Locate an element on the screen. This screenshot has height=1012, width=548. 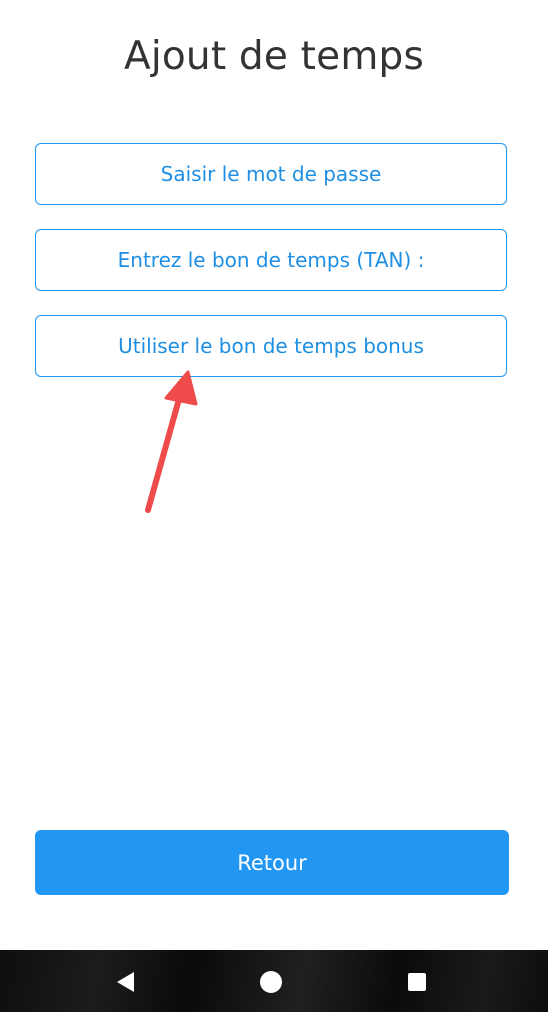
triangle-back-icon is located at coordinates (125, 982).